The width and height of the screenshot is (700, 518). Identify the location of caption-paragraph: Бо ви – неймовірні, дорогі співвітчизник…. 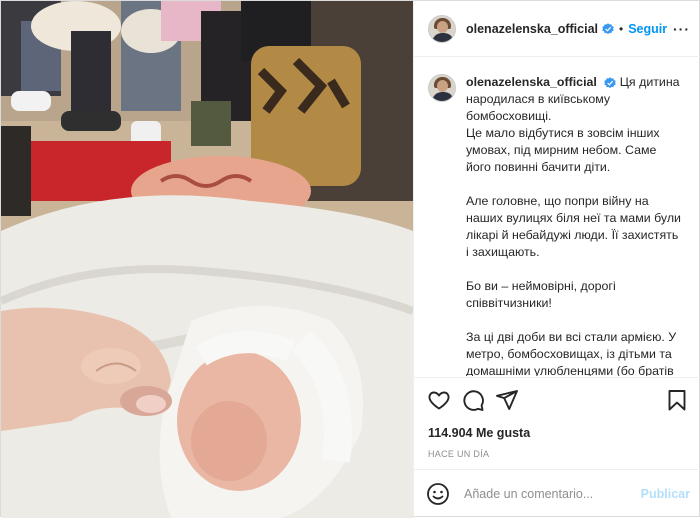
(541, 294).